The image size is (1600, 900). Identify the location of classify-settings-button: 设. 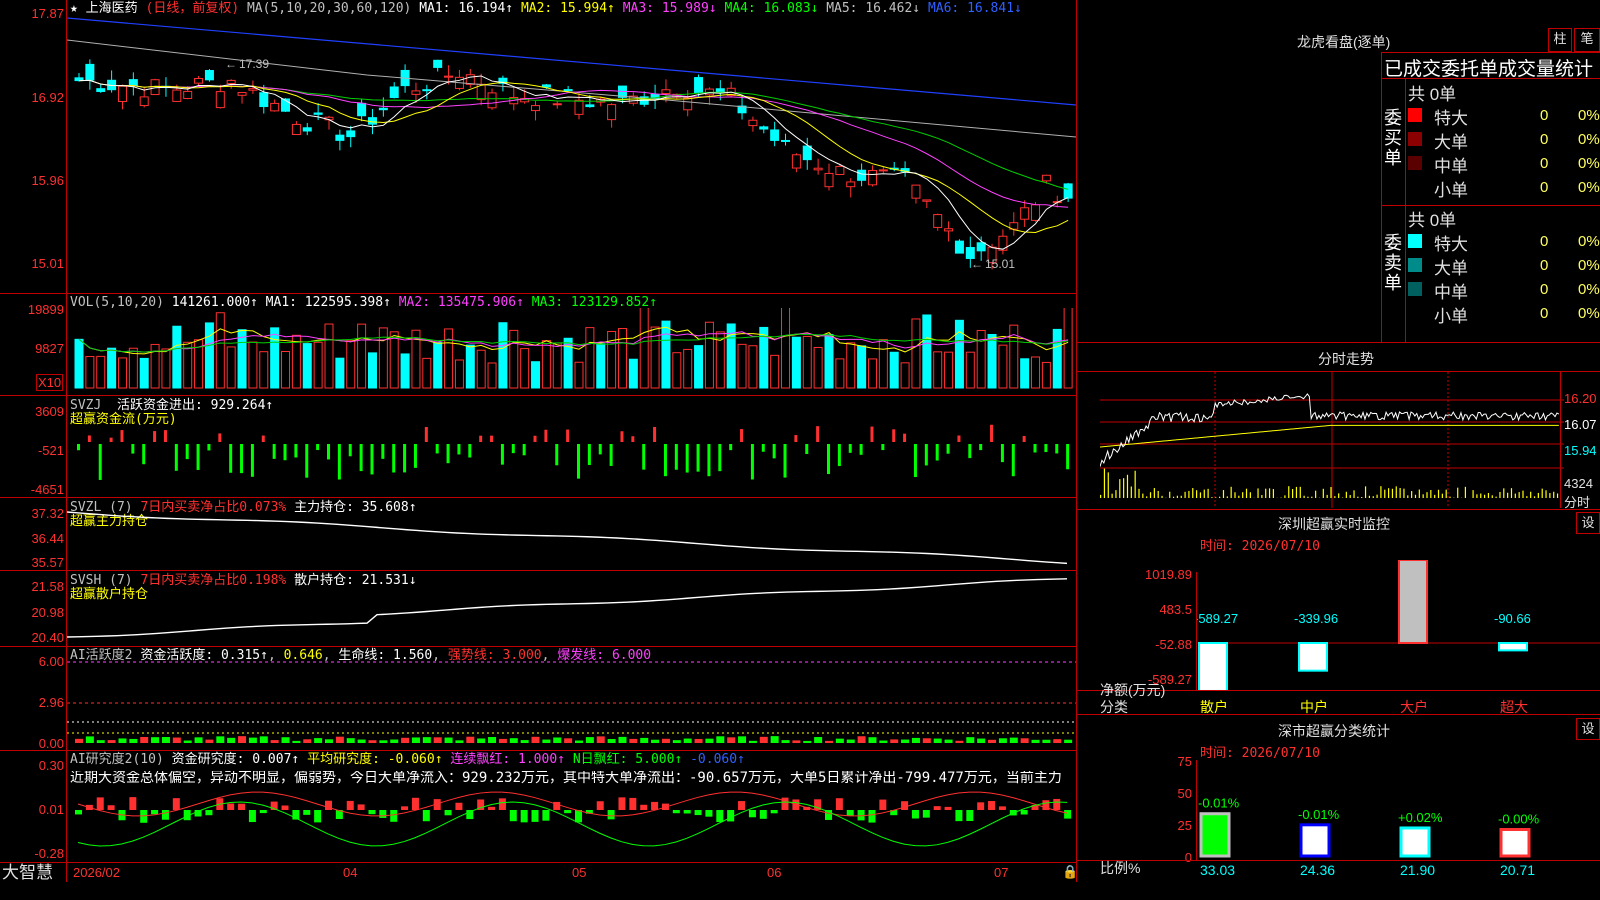
(1588, 729).